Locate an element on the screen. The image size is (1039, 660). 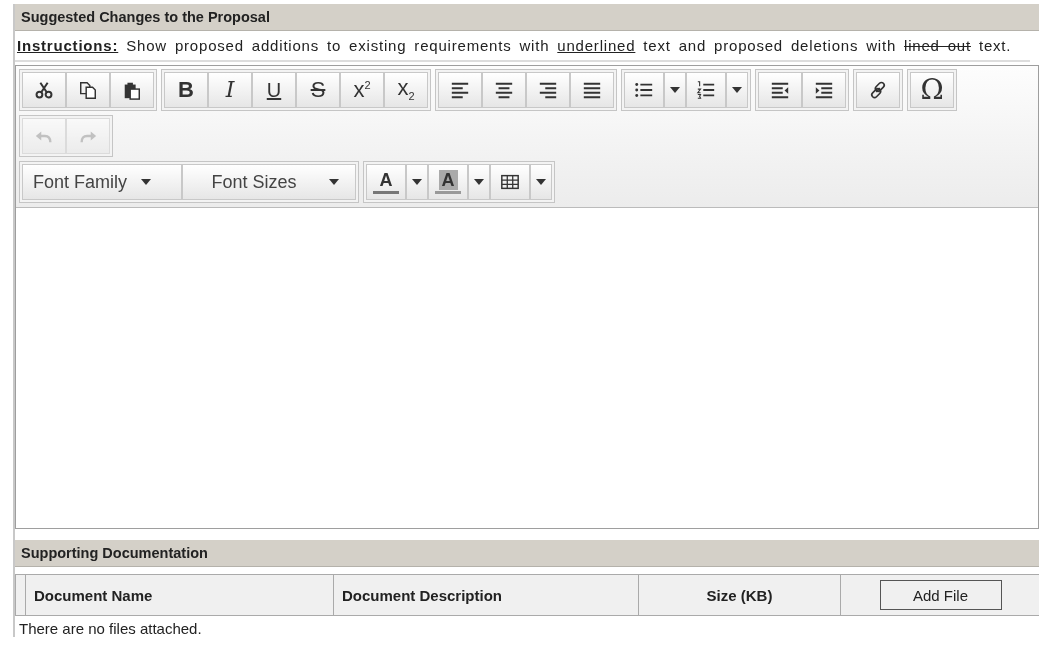
subscript-button: x$_{2}$ is located at coordinates (406, 90).